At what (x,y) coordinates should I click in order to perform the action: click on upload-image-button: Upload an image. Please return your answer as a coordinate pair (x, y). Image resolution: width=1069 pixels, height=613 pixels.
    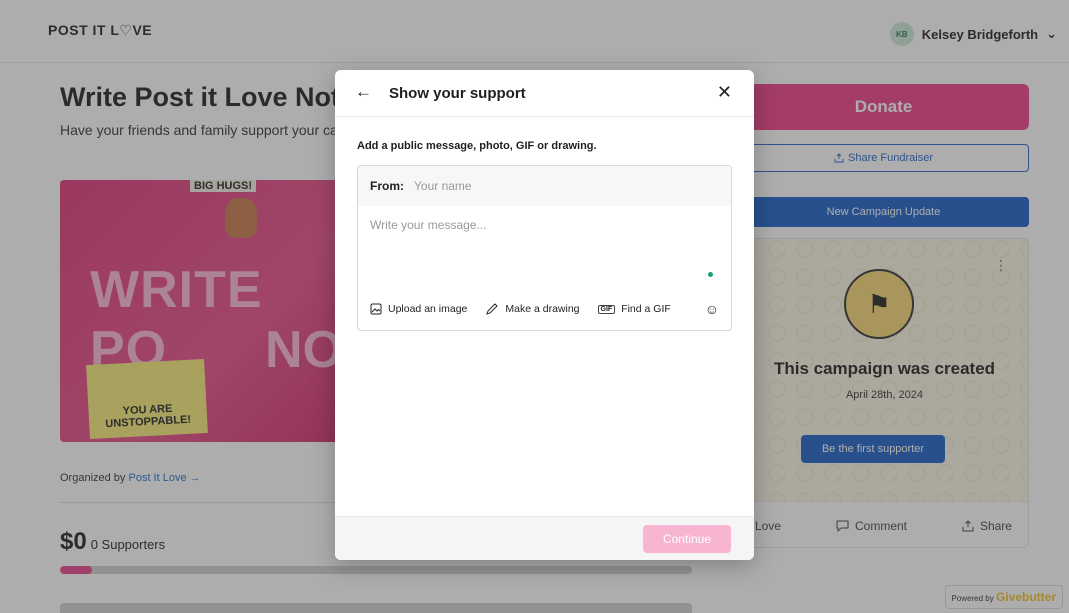
    Looking at the image, I should click on (418, 309).